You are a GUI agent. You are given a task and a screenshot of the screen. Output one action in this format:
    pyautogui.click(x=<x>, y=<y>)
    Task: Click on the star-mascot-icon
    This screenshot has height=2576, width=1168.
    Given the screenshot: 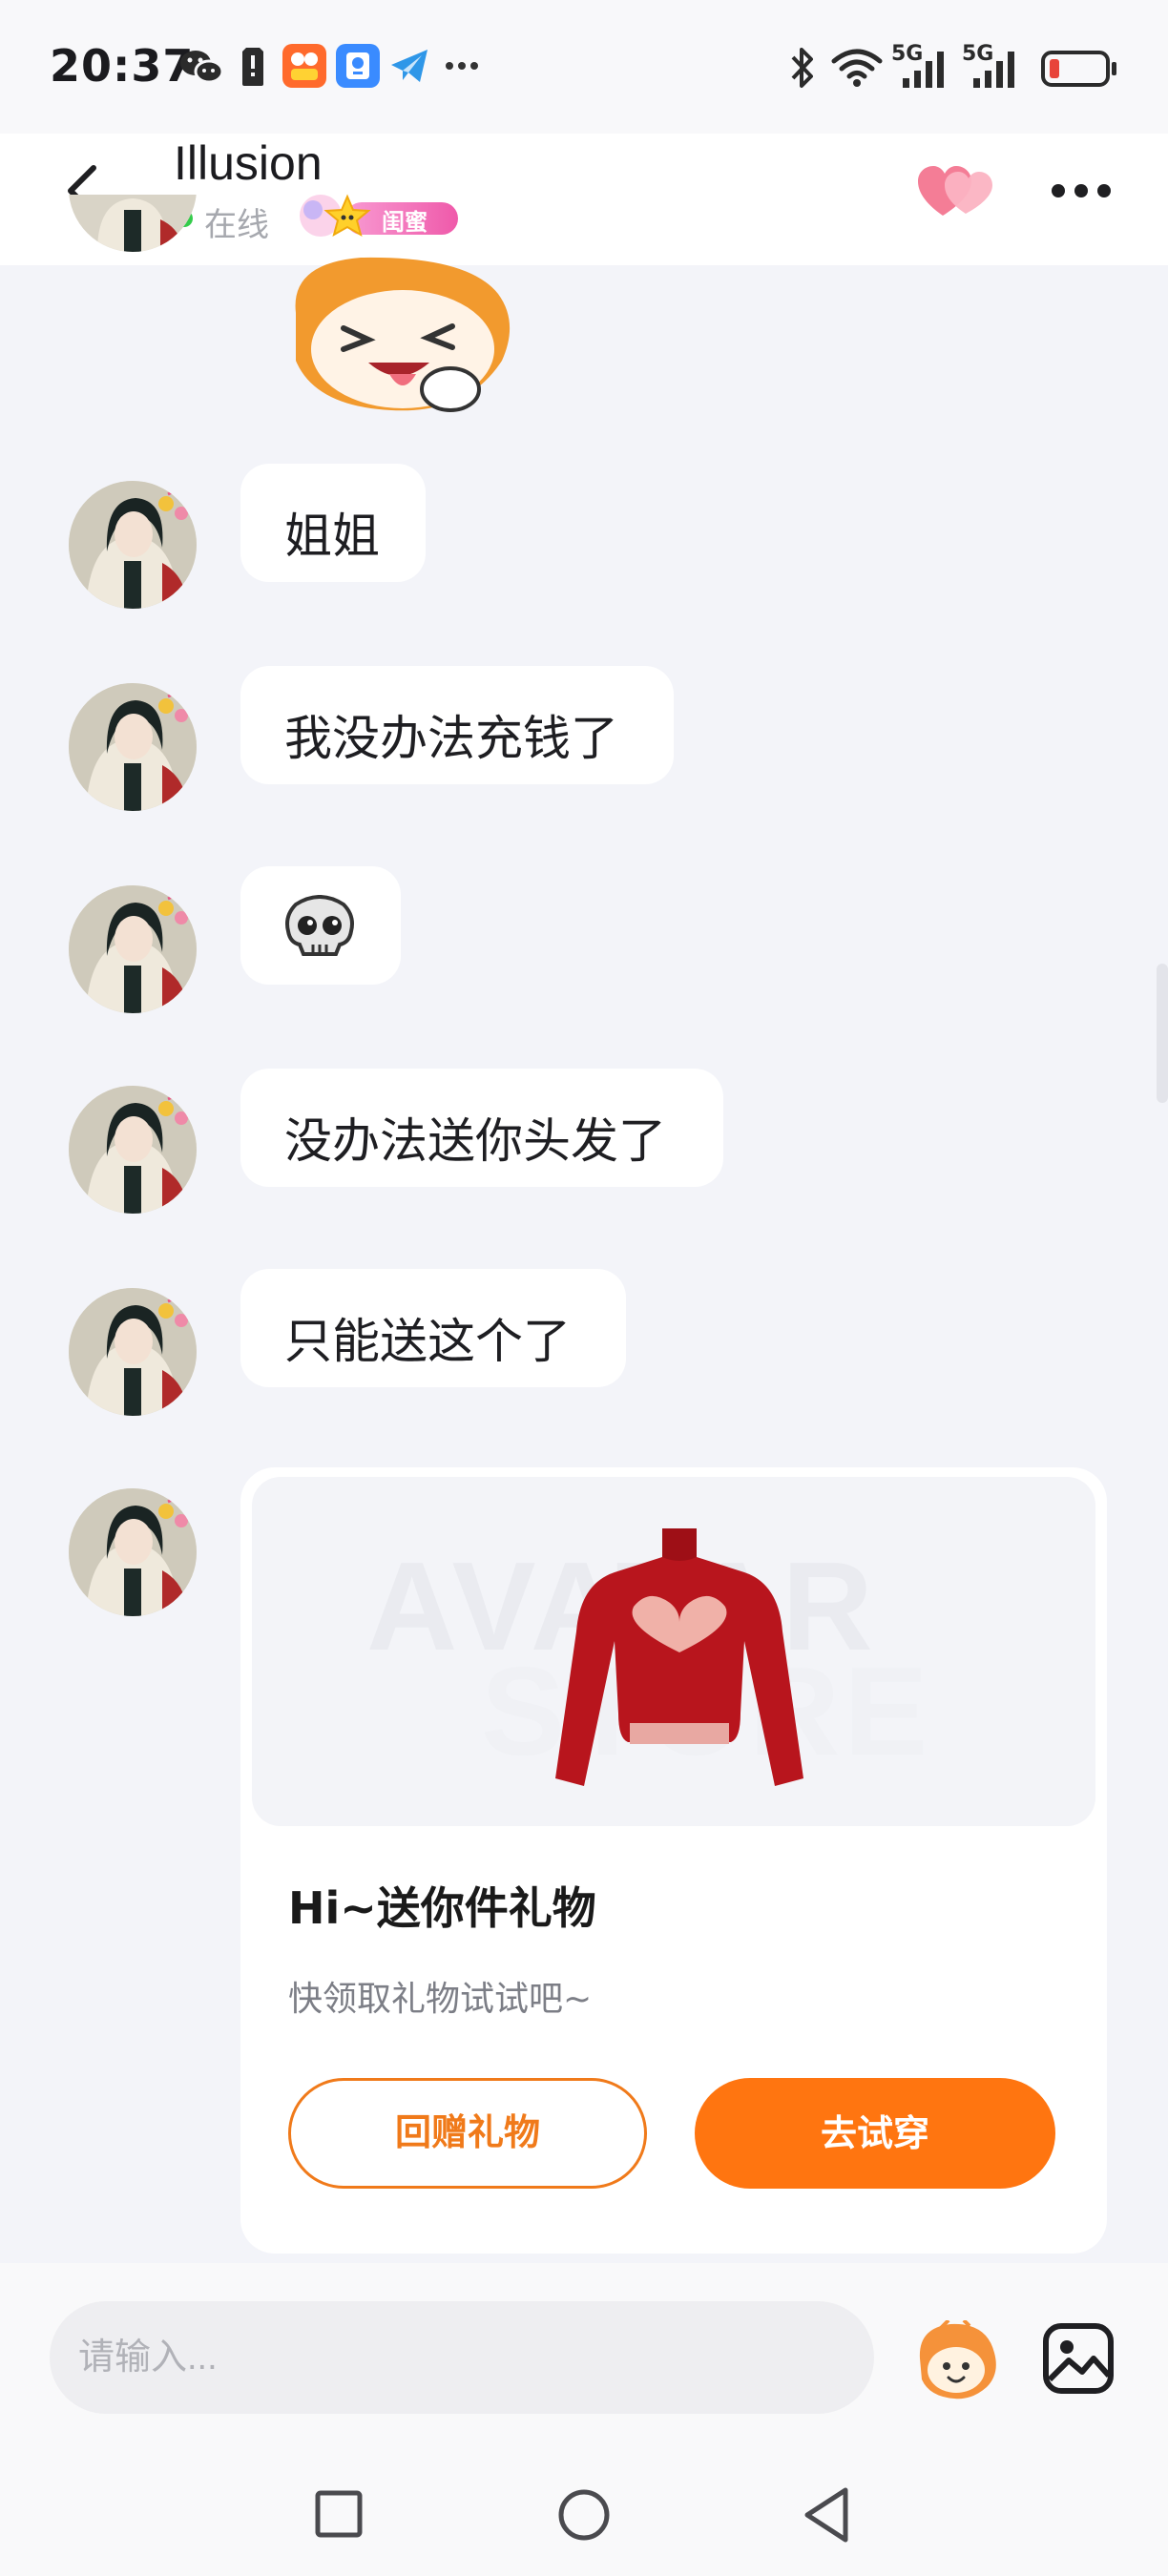 What is the action you would take?
    pyautogui.click(x=335, y=216)
    